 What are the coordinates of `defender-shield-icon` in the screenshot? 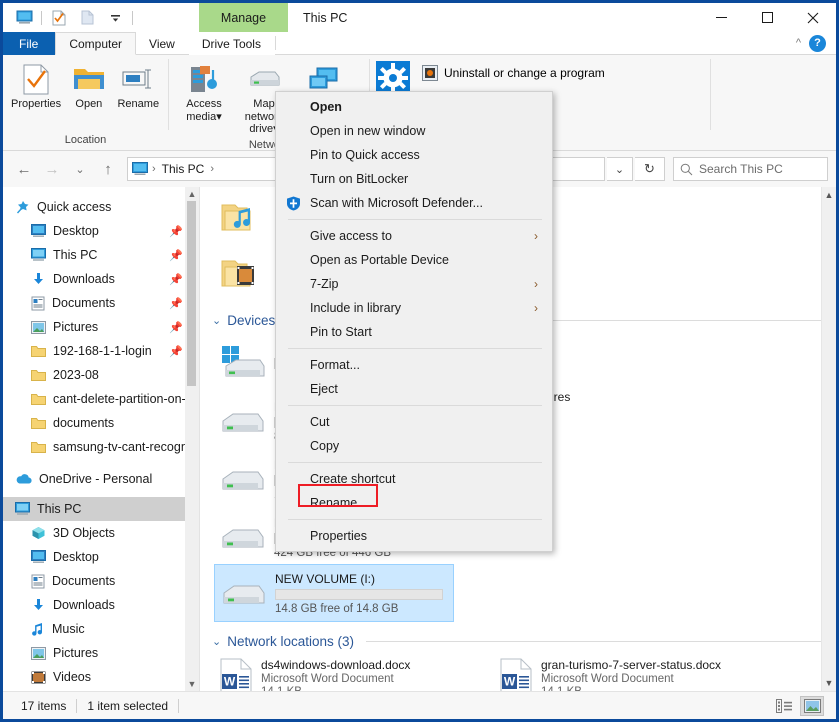 It's located at (293, 203).